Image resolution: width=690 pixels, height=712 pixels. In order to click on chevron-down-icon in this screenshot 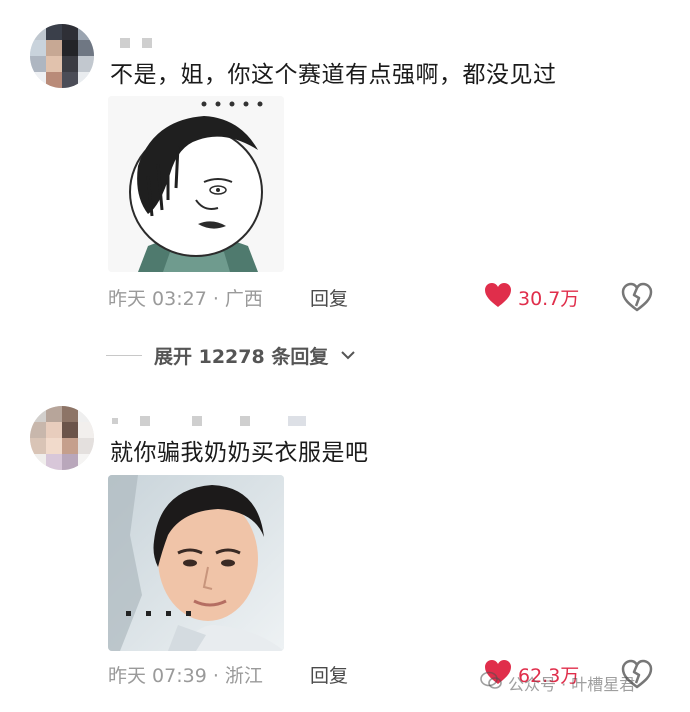, I will do `click(348, 355)`.